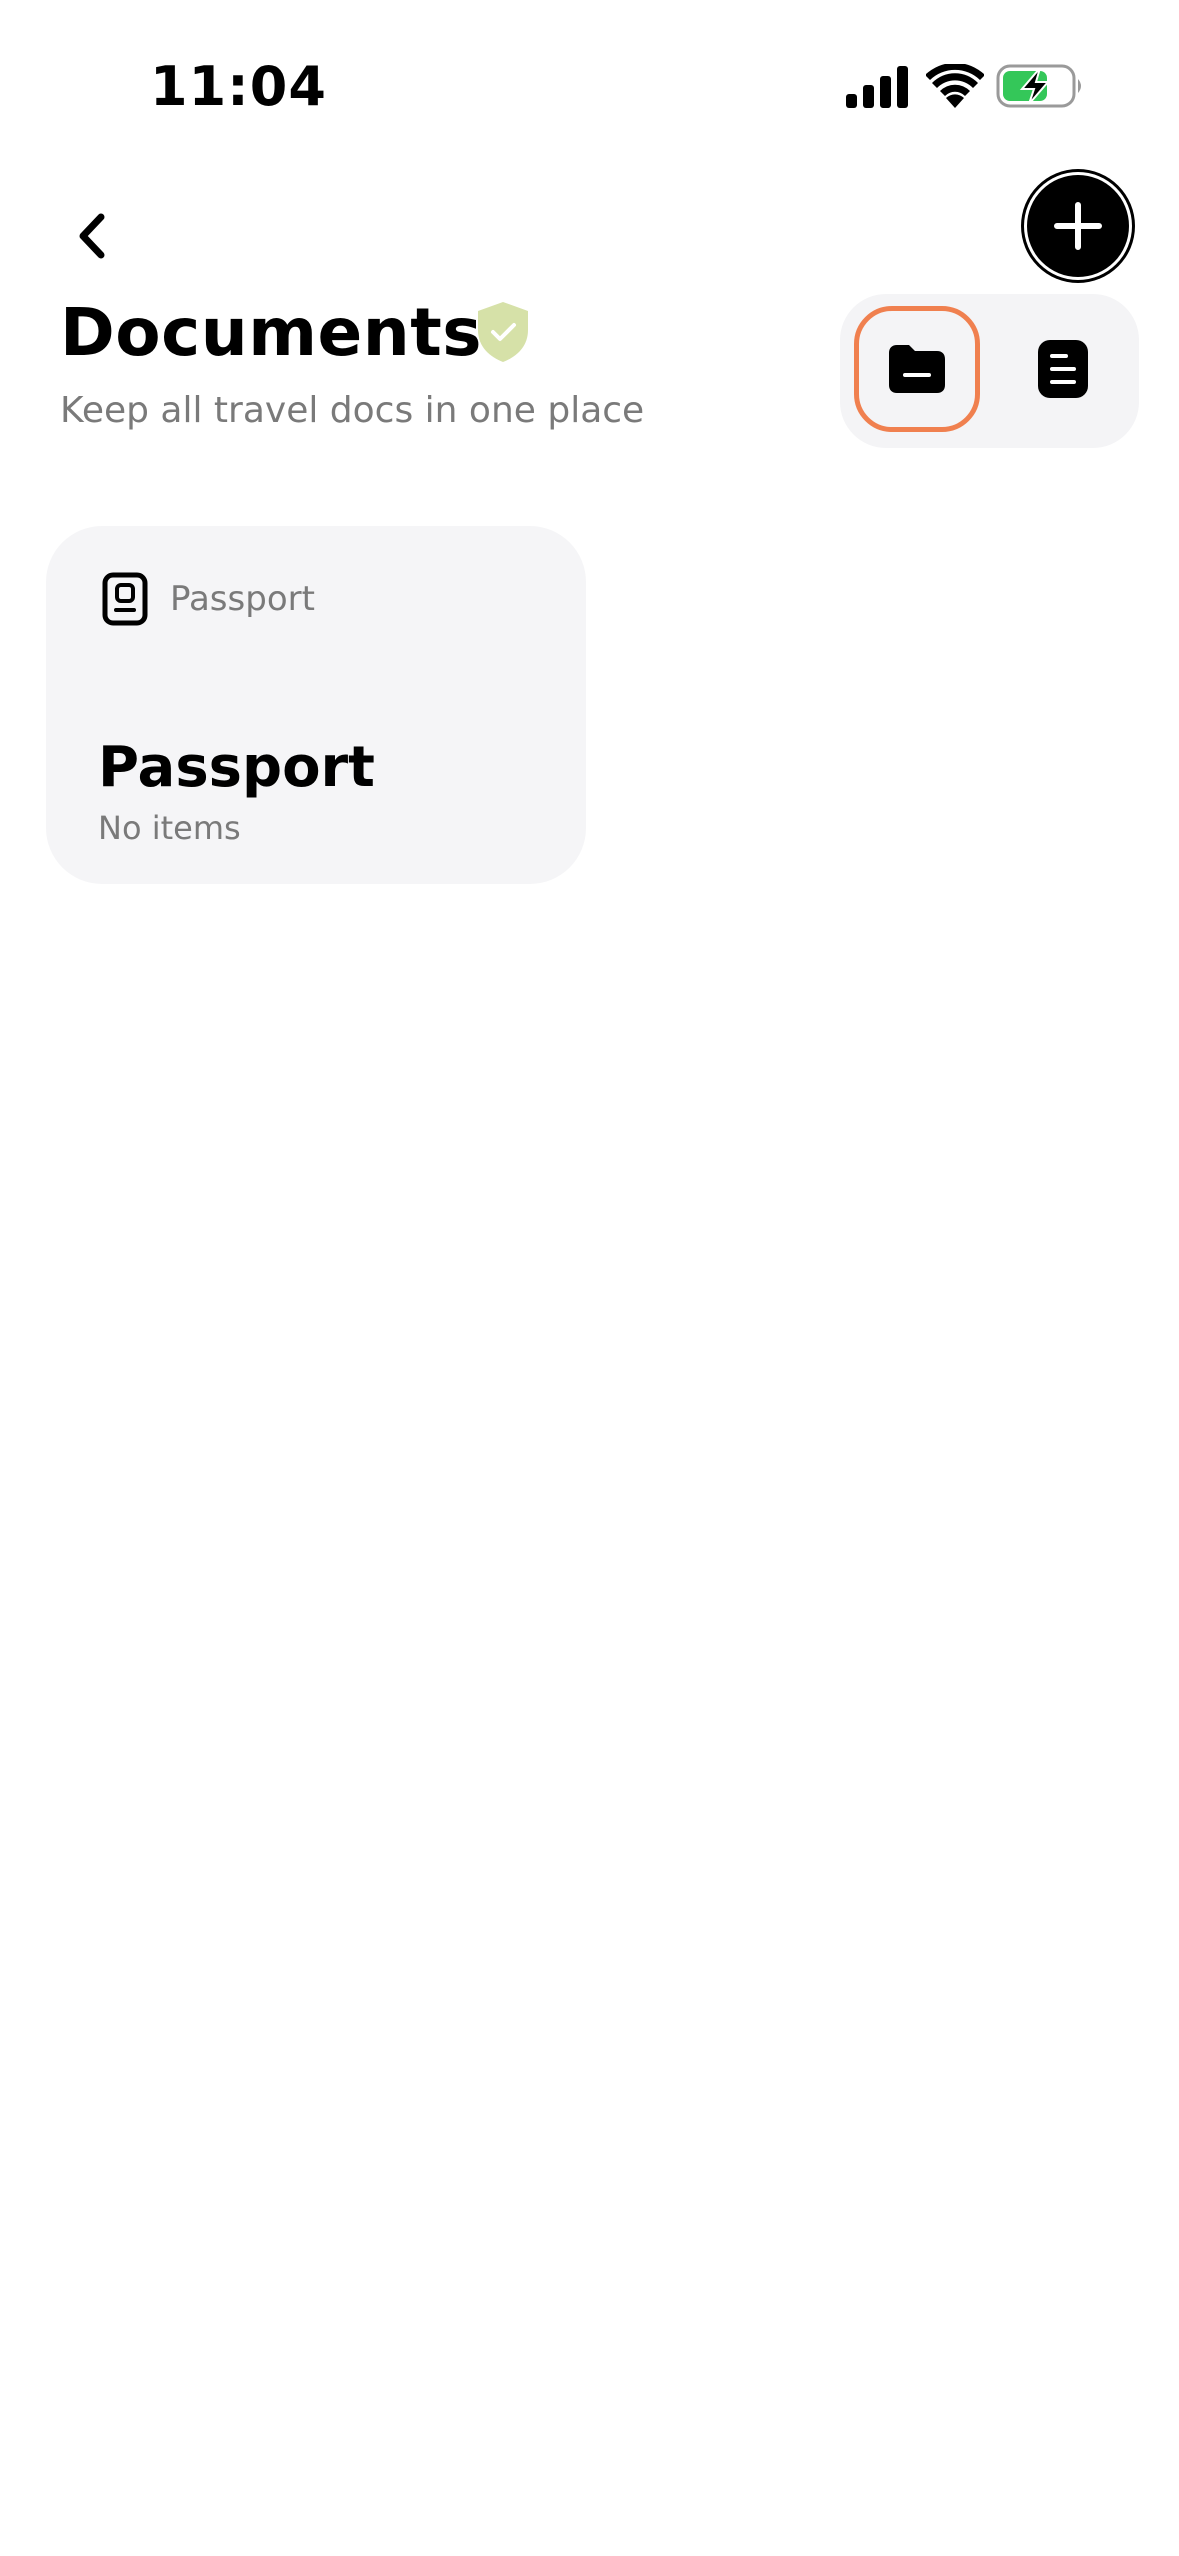 This screenshot has width=1179, height=2556. What do you see at coordinates (316, 705) in the screenshot?
I see `document-card-passport: Passport Passport No items` at bounding box center [316, 705].